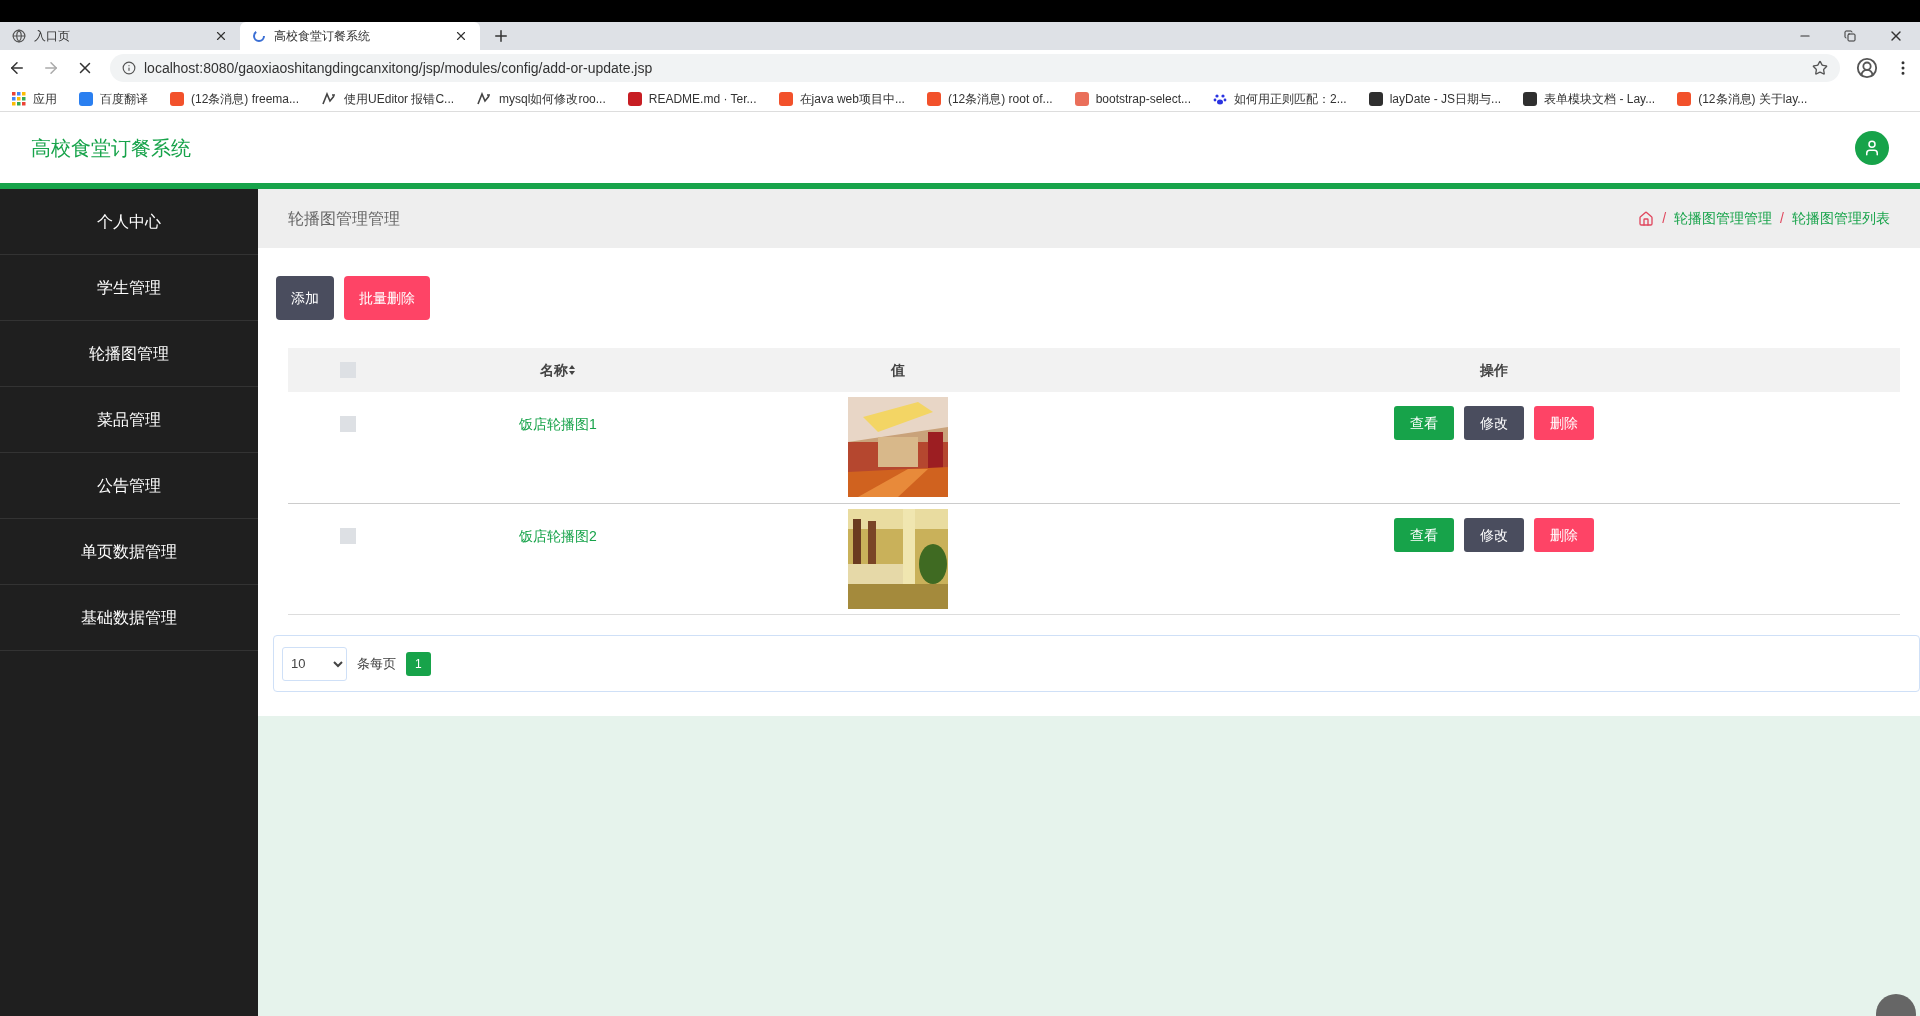 This screenshot has height=1016, width=1920. I want to click on address-bar: localhost:8080/gaoxiaoshitangdingcanxitong/jsp/modules/config/add-or-update.jsp, so click(975, 68).